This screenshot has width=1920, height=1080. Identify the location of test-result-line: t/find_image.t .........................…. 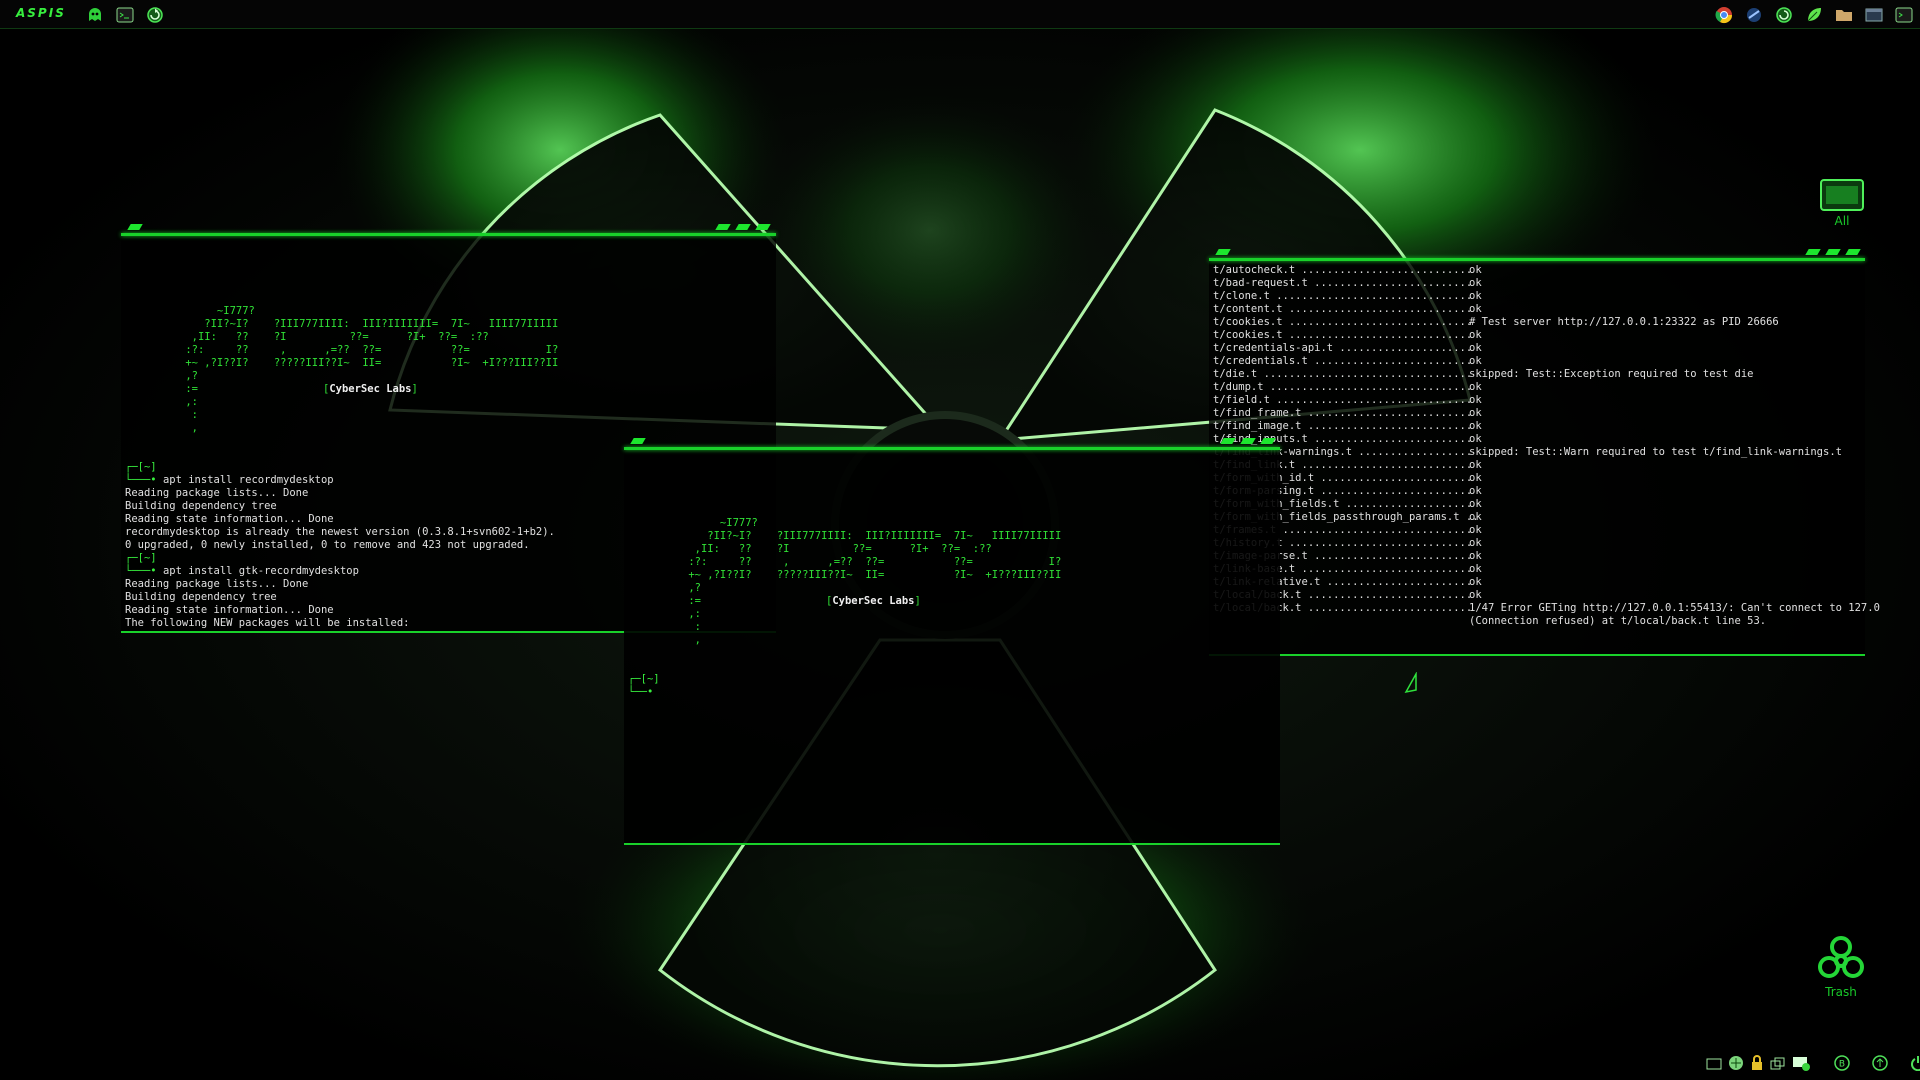
(1546, 426).